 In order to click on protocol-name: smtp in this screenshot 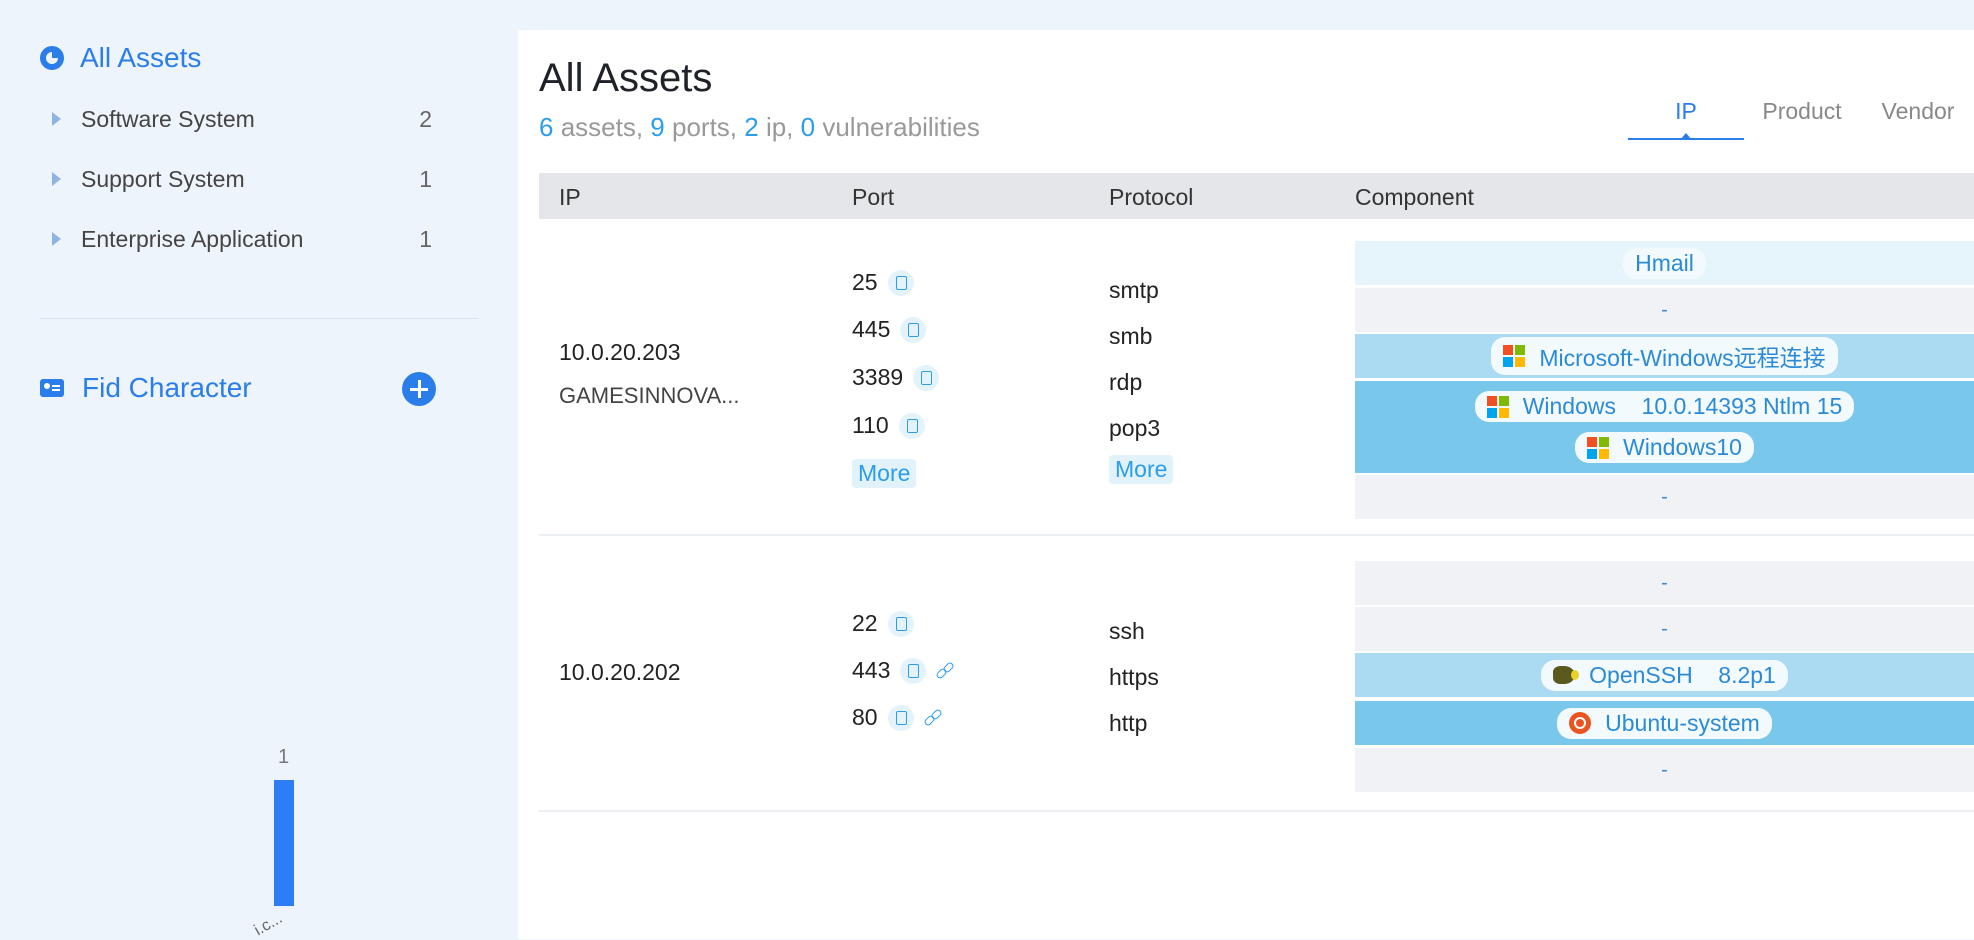, I will do `click(1134, 290)`.